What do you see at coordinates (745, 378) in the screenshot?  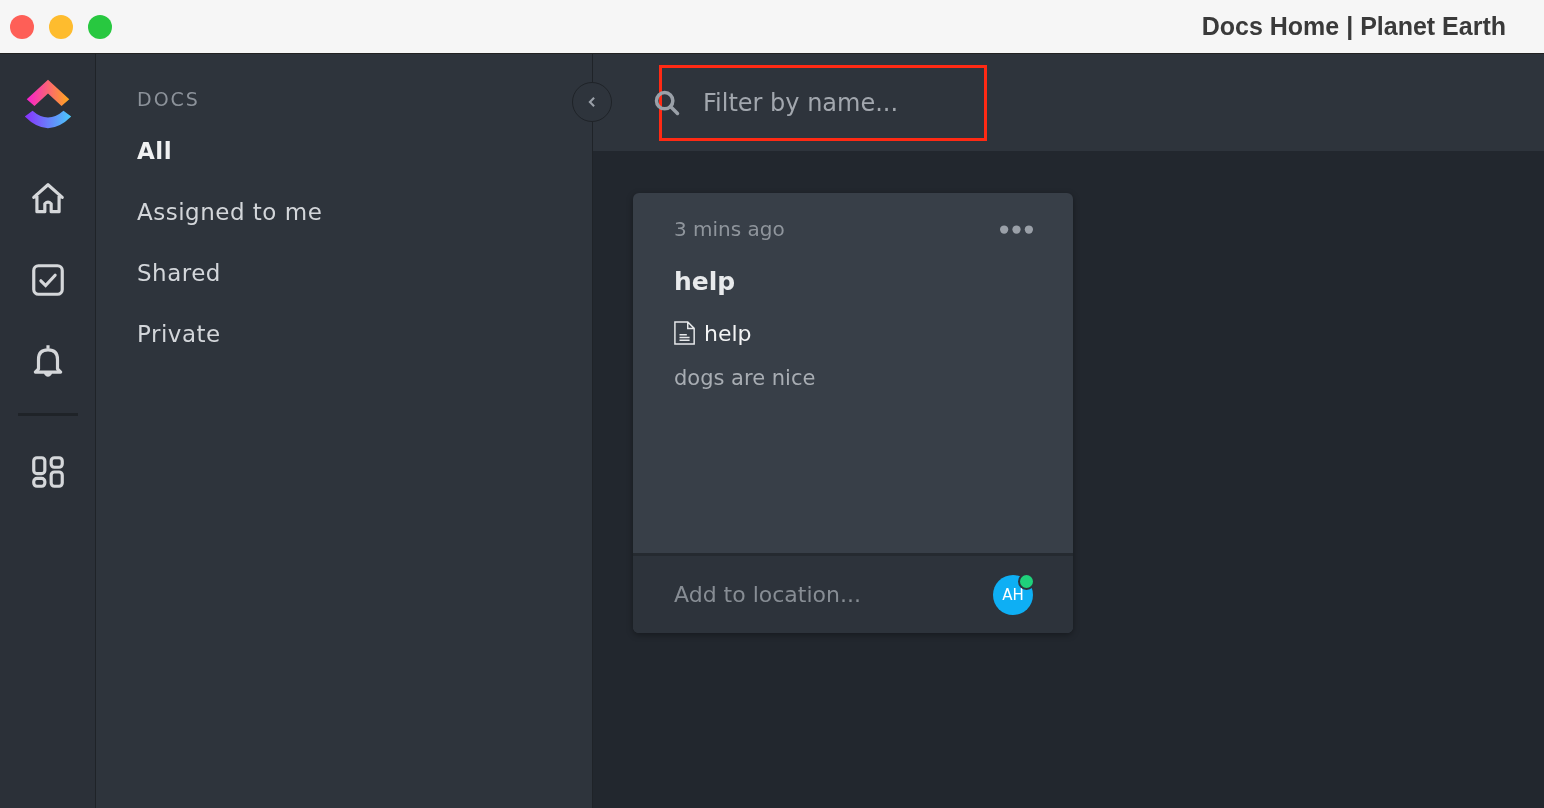 I see `doc-preview: dogs are nice` at bounding box center [745, 378].